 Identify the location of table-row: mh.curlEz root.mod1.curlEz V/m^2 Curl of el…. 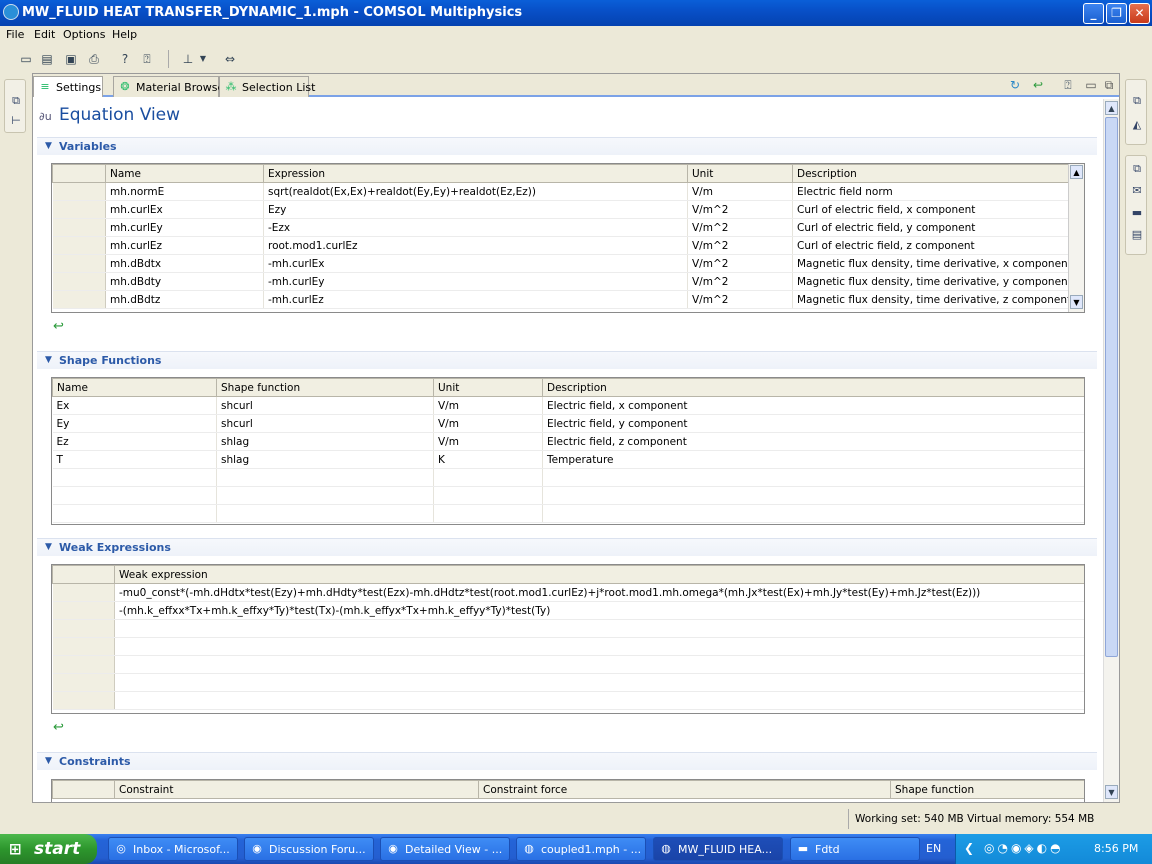
(560, 245).